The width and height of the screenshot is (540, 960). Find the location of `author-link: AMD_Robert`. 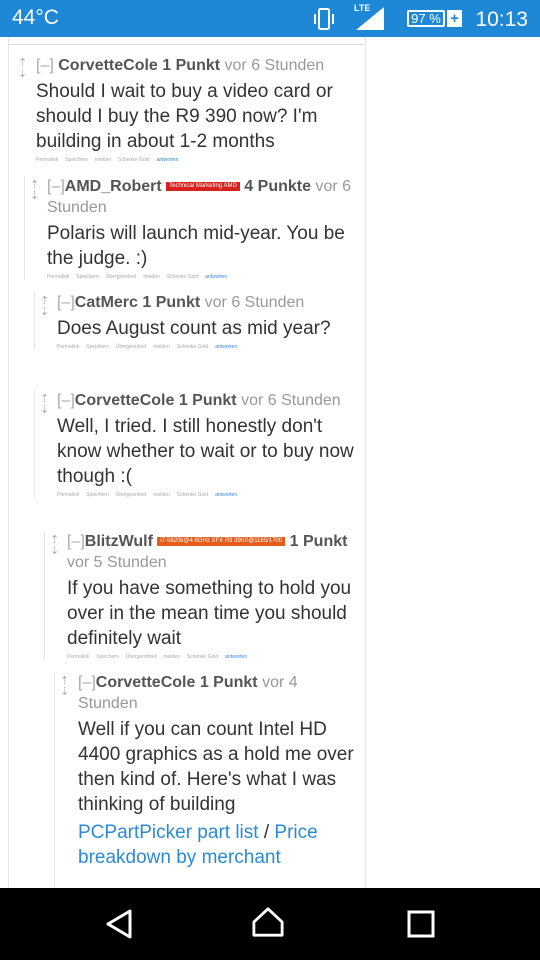

author-link: AMD_Robert is located at coordinates (113, 186).